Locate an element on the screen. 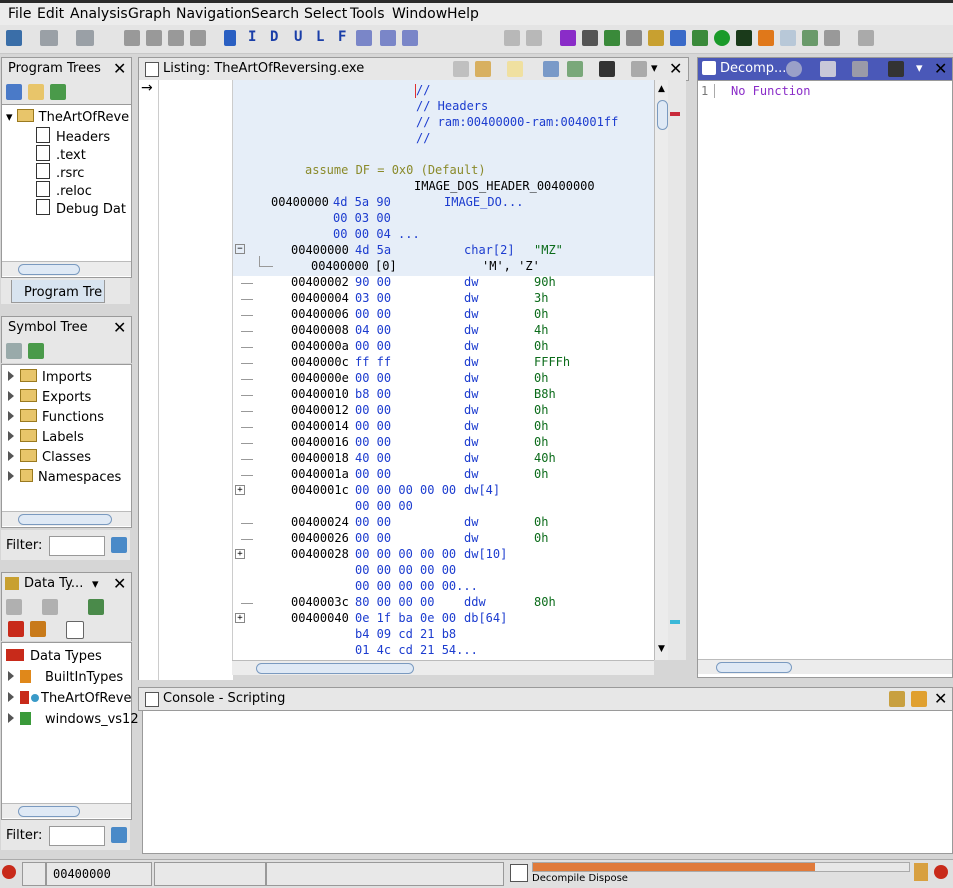 This screenshot has height=888, width=953. address: 0040000a is located at coordinates (320, 346).